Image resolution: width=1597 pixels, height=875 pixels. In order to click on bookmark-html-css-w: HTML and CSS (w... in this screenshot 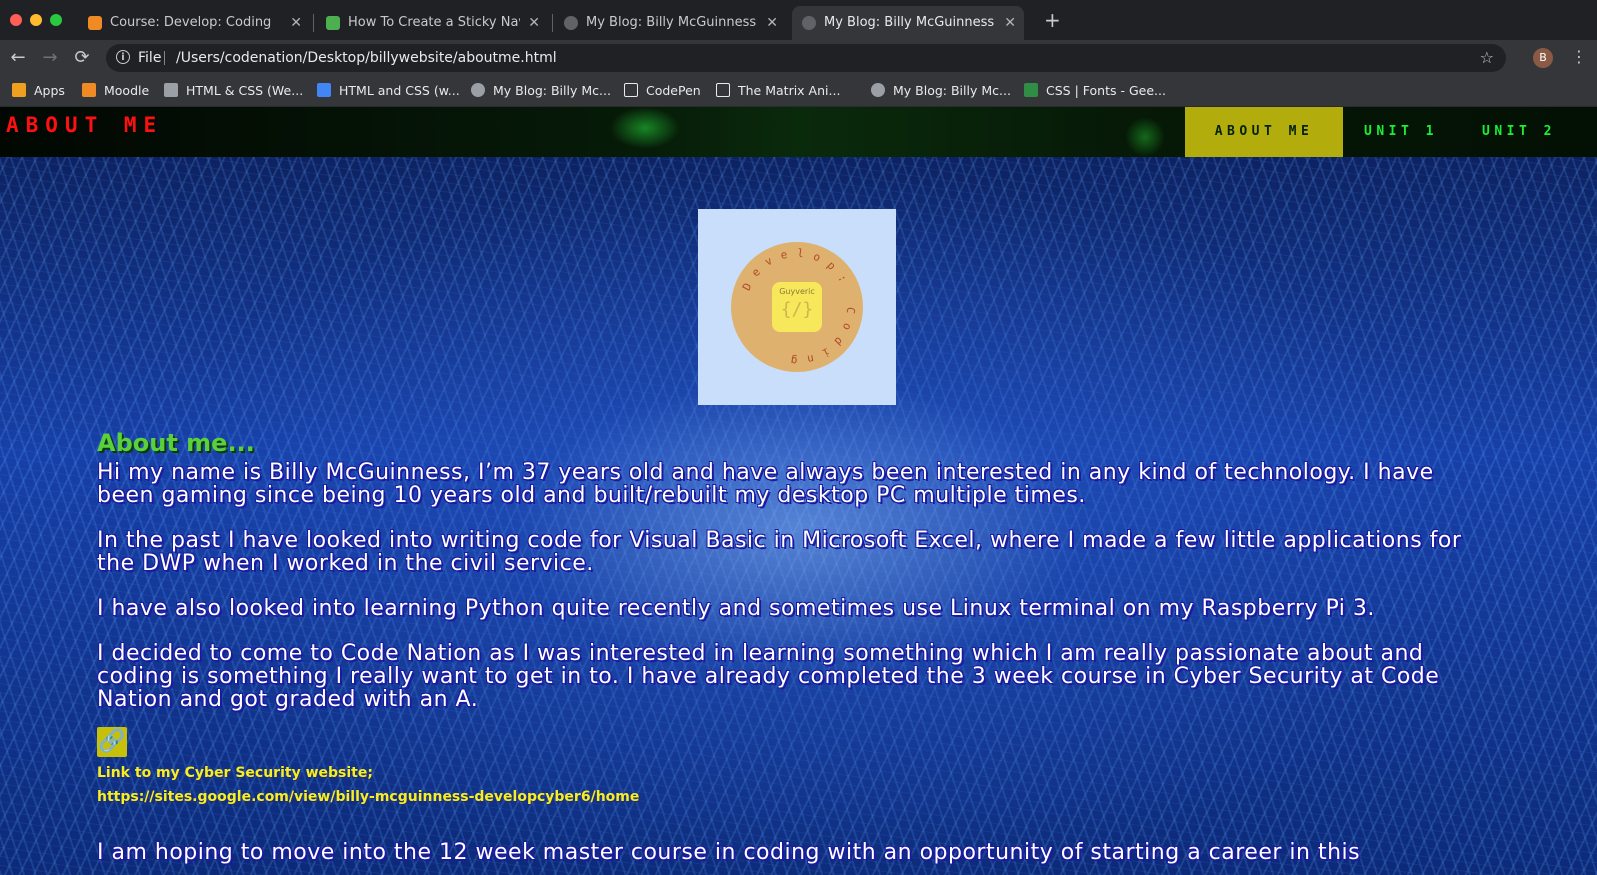, I will do `click(388, 91)`.